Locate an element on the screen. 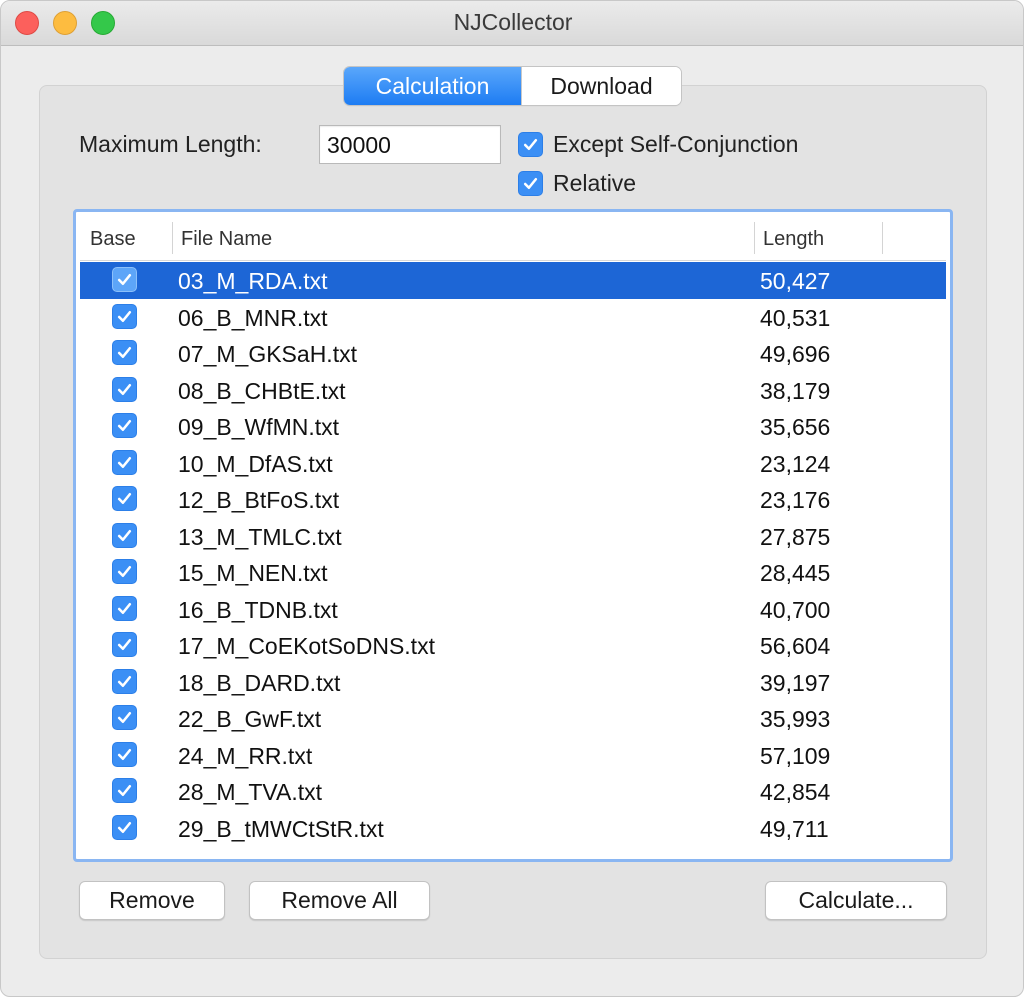 This screenshot has width=1024, height=997. table-row: 17_M_CoEKotSoDNS.txt 56,604 is located at coordinates (513, 645).